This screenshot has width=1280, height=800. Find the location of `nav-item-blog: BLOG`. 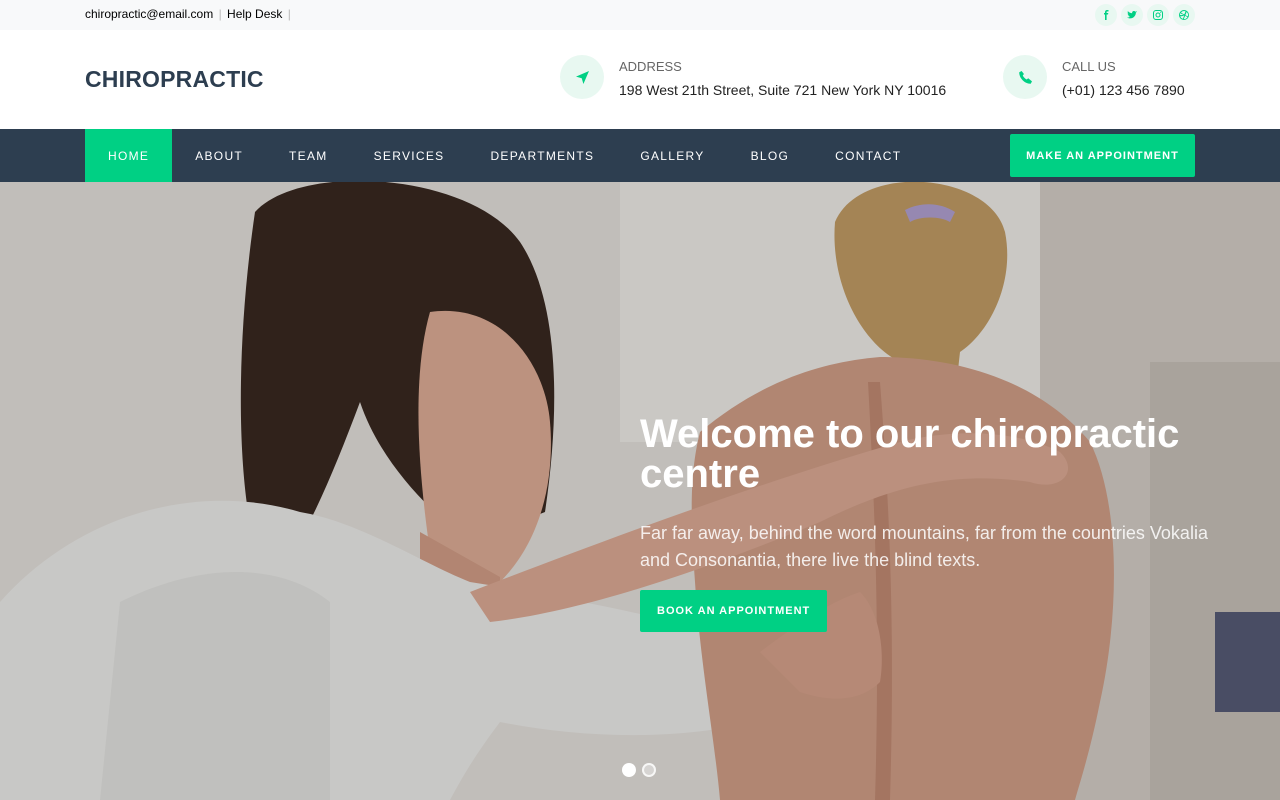

nav-item-blog: BLOG is located at coordinates (770, 155).